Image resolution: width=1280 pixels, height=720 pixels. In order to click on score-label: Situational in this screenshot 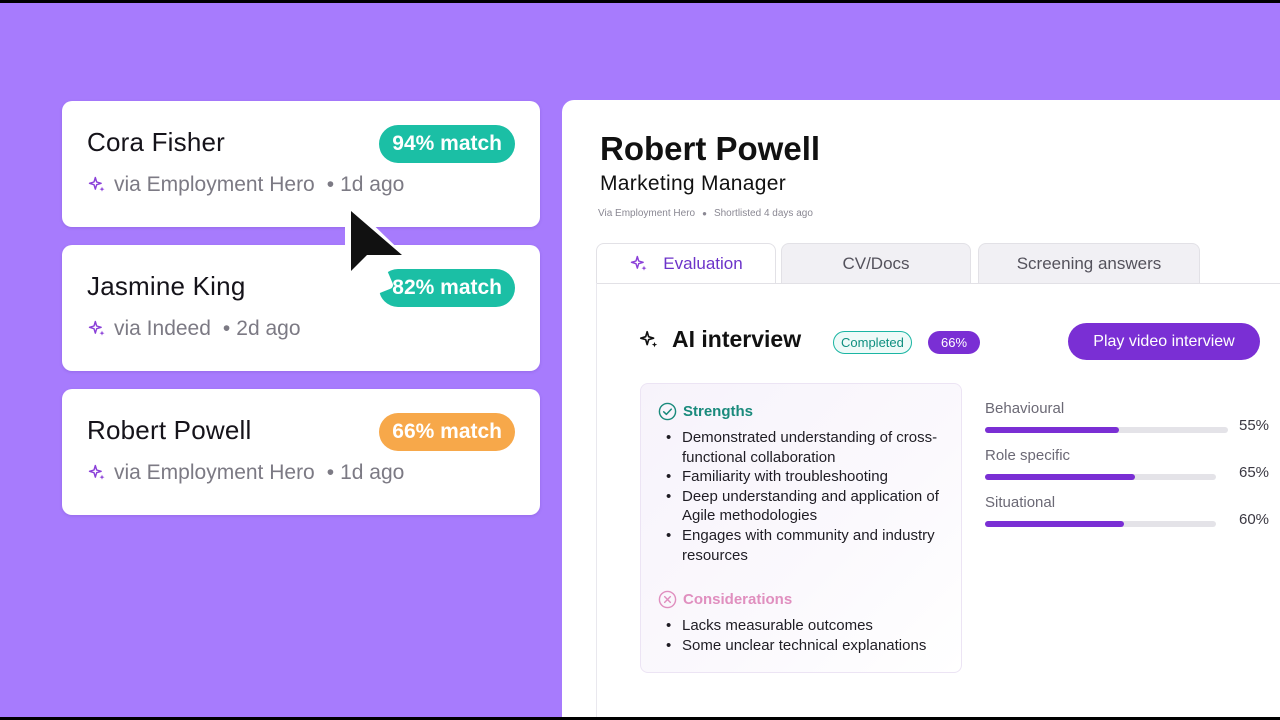, I will do `click(1020, 502)`.